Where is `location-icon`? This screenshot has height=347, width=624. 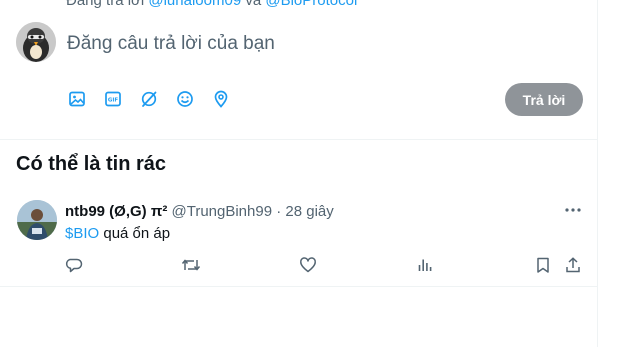
location-icon is located at coordinates (221, 99).